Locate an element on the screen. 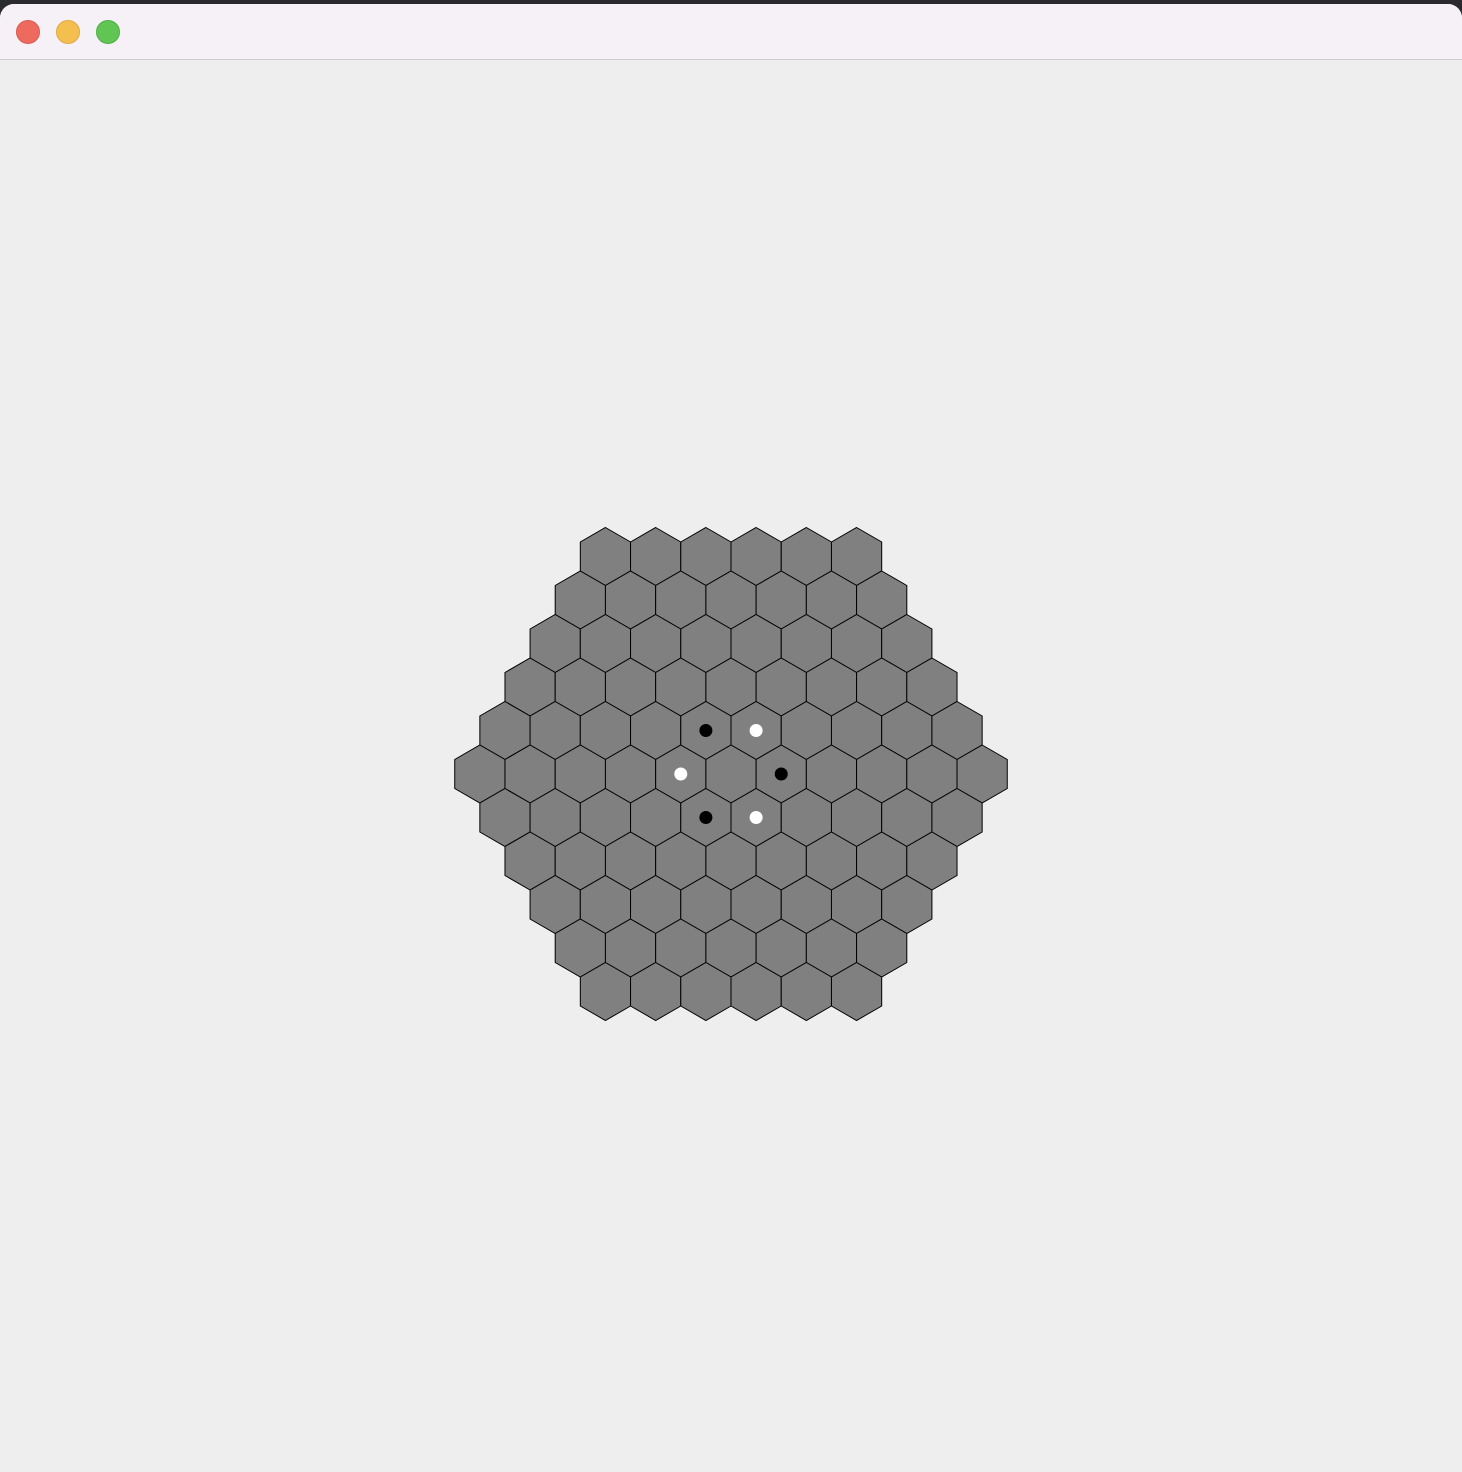  close-button is located at coordinates (28, 32).